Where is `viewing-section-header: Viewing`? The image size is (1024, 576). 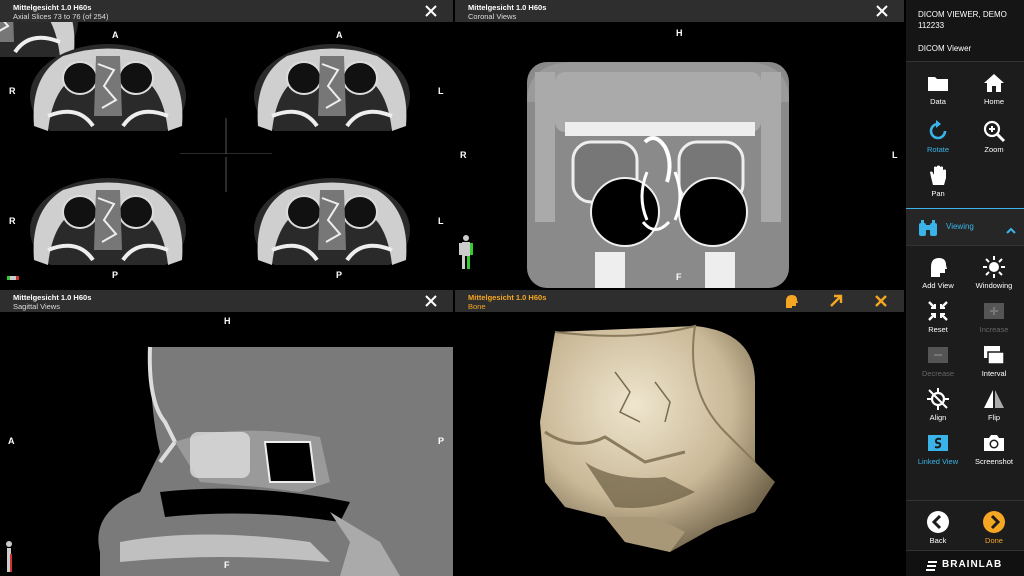 viewing-section-header: Viewing is located at coordinates (965, 227).